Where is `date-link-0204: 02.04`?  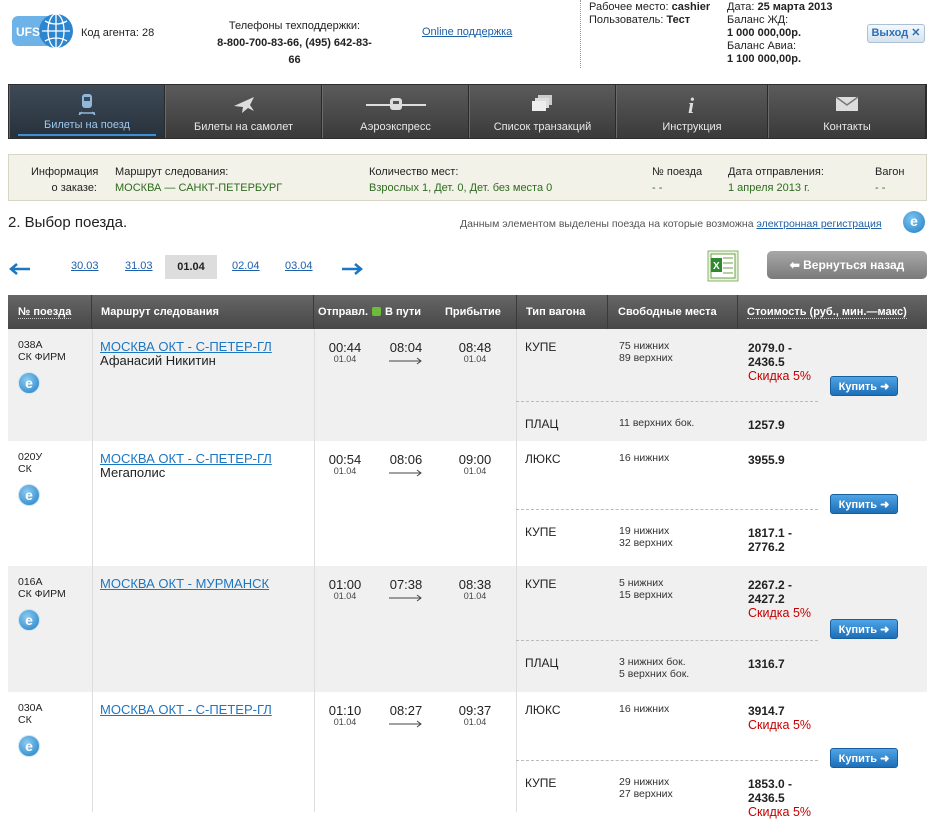 date-link-0204: 02.04 is located at coordinates (246, 266).